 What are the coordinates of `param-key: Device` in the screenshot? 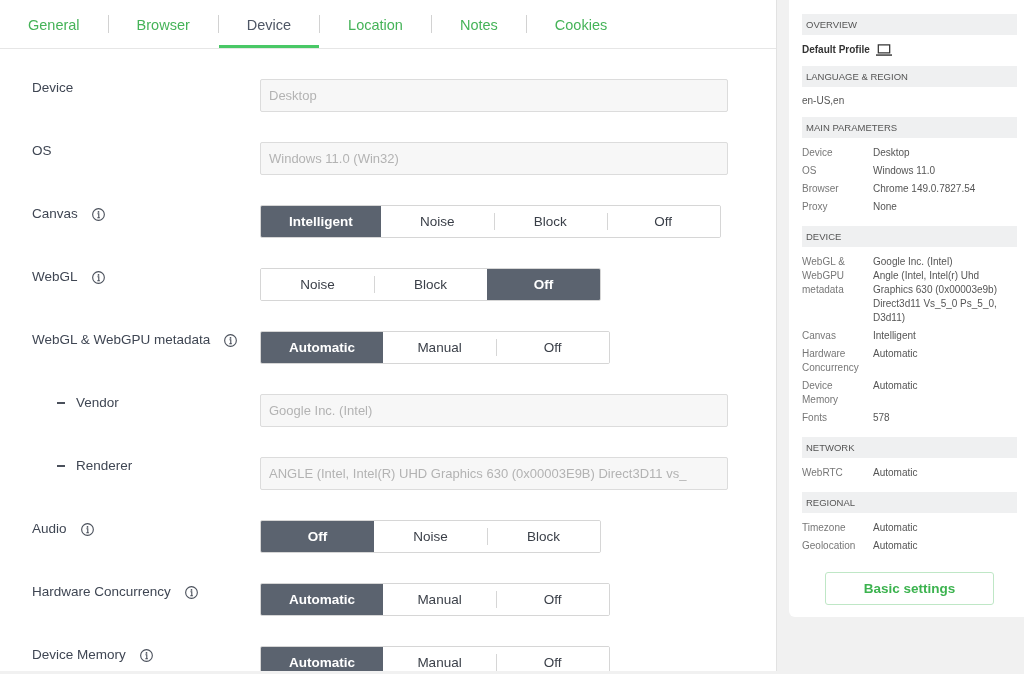 It's located at (837, 153).